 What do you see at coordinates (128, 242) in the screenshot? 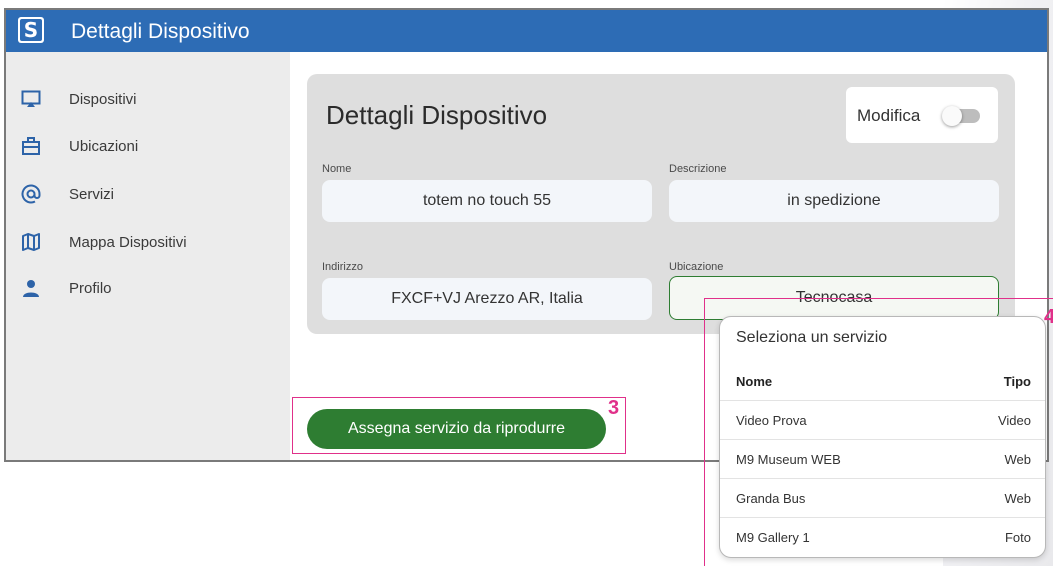
I see `sidebar-item-label: Mappa Dispositivi` at bounding box center [128, 242].